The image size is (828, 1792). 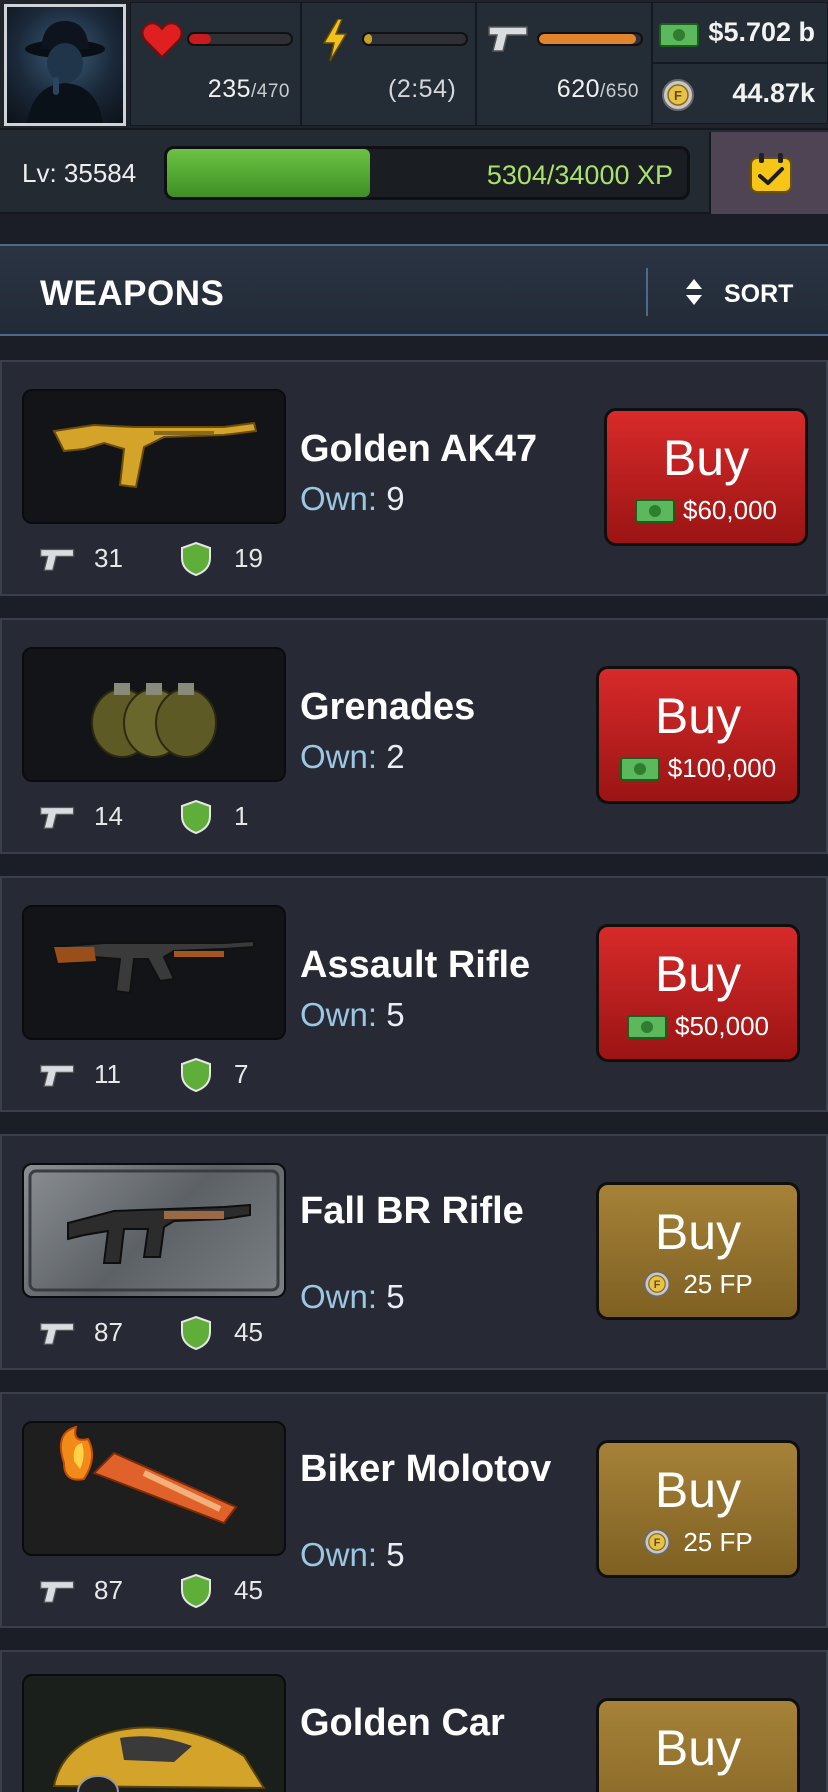 I want to click on buy-button: Buy, so click(x=698, y=1745).